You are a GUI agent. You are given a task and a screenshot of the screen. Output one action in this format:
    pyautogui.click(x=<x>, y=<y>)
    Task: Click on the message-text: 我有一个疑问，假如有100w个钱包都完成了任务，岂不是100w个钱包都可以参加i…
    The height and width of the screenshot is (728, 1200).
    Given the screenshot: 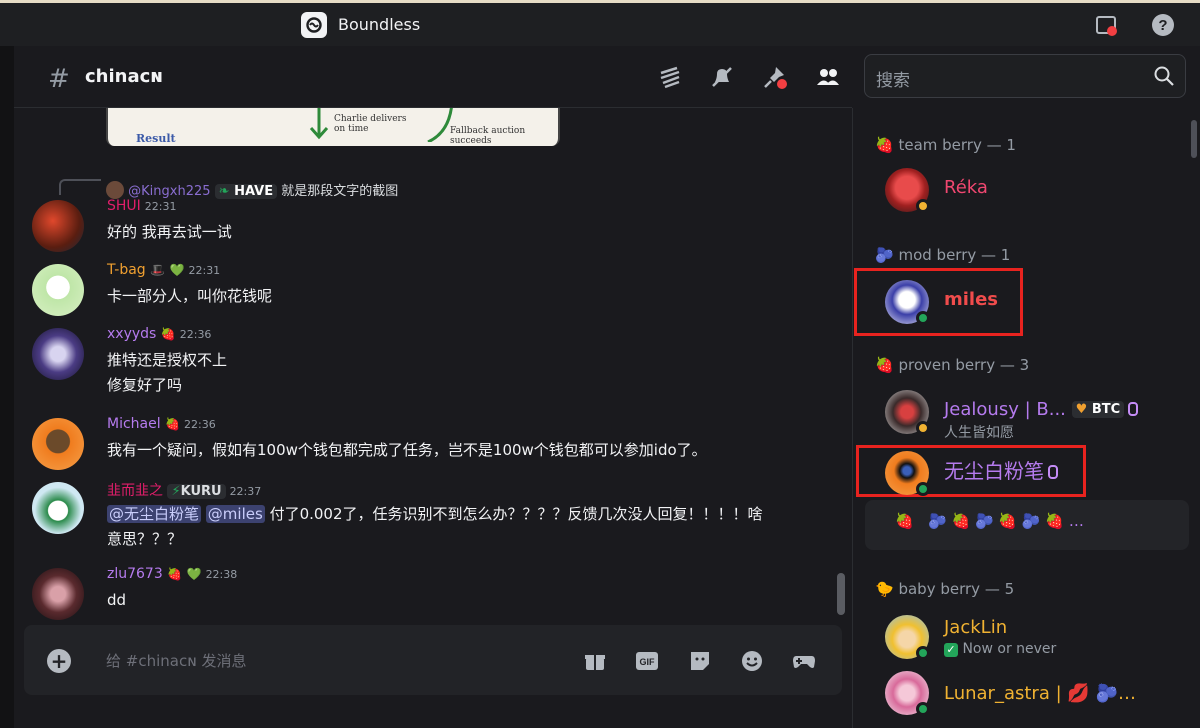 What is the action you would take?
    pyautogui.click(x=407, y=450)
    